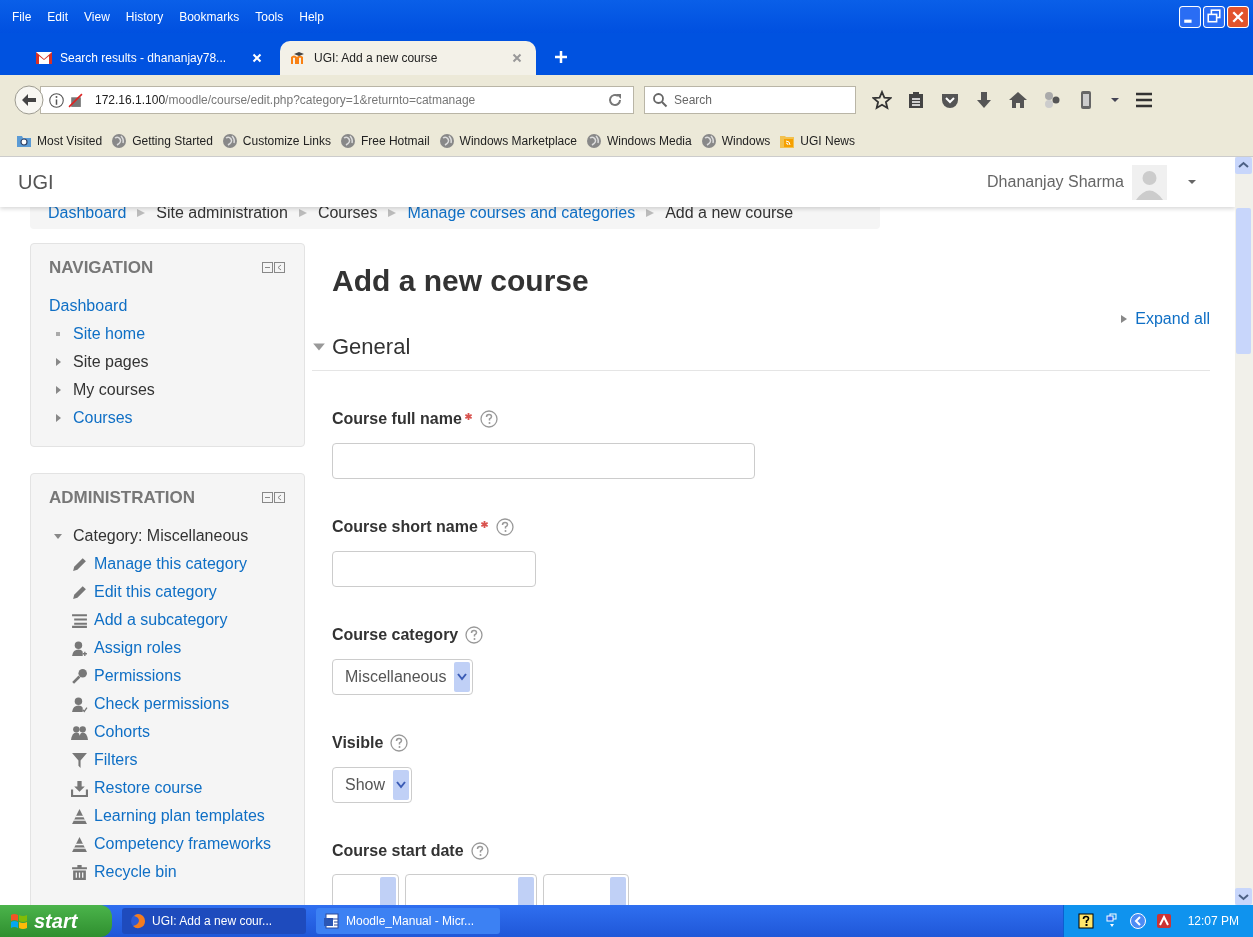  What do you see at coordinates (116, 760) in the screenshot?
I see `admin-link: Filters` at bounding box center [116, 760].